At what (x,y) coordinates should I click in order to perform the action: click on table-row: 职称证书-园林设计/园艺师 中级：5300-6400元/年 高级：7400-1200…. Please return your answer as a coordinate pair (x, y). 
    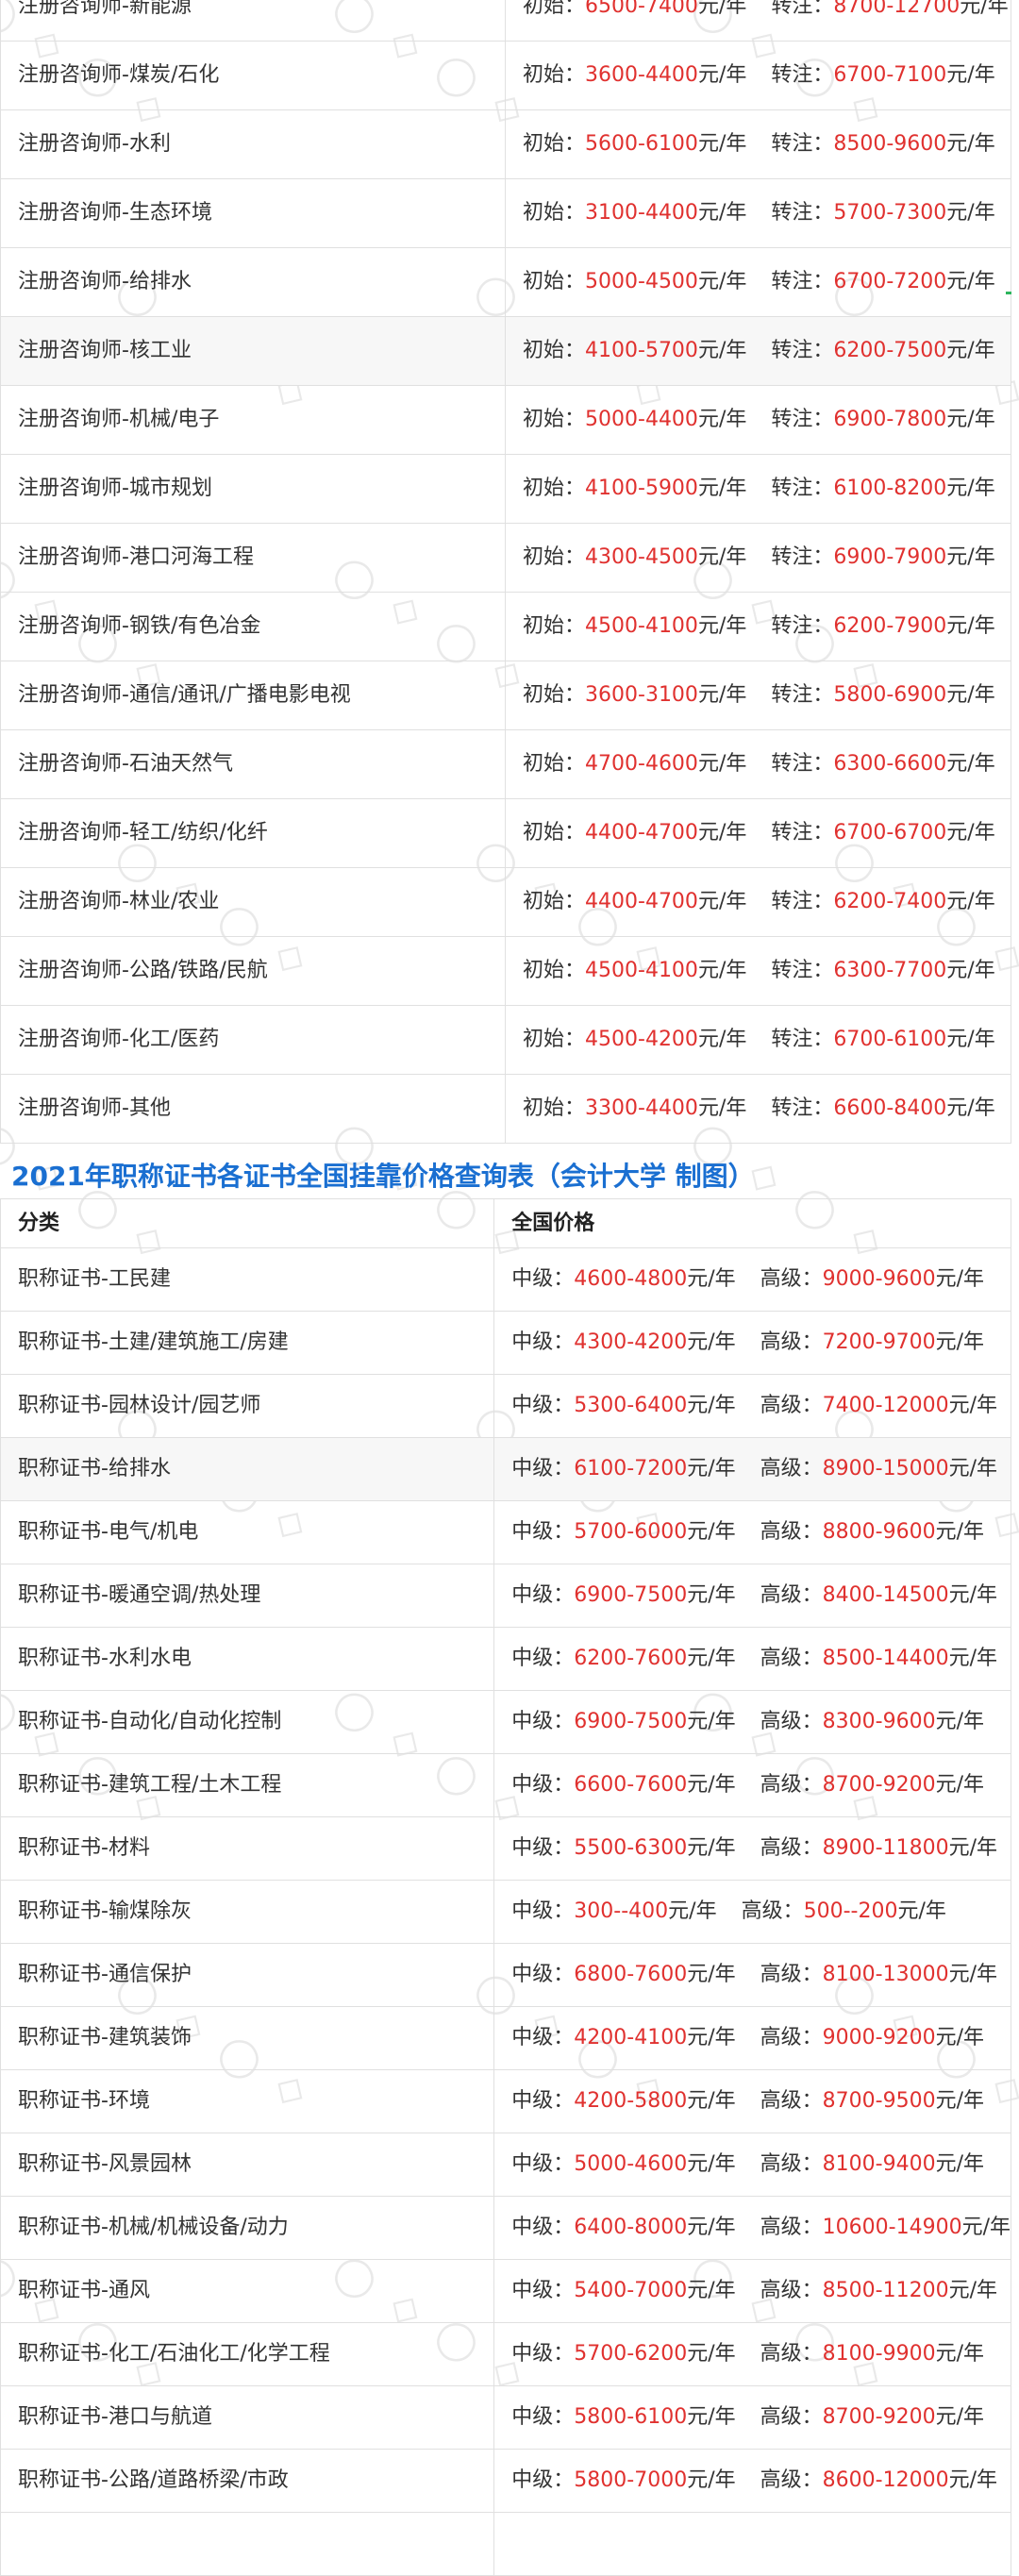
    Looking at the image, I should click on (505, 1406).